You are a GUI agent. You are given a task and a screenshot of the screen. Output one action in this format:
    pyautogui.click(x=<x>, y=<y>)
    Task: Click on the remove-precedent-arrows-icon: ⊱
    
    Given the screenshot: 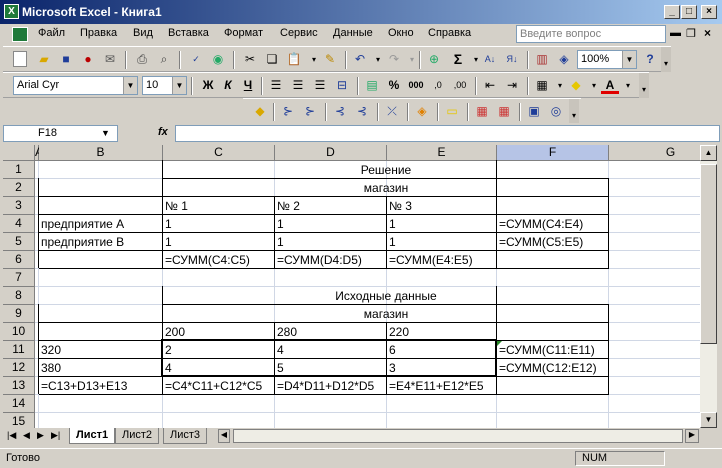 What is the action you would take?
    pyautogui.click(x=310, y=111)
    